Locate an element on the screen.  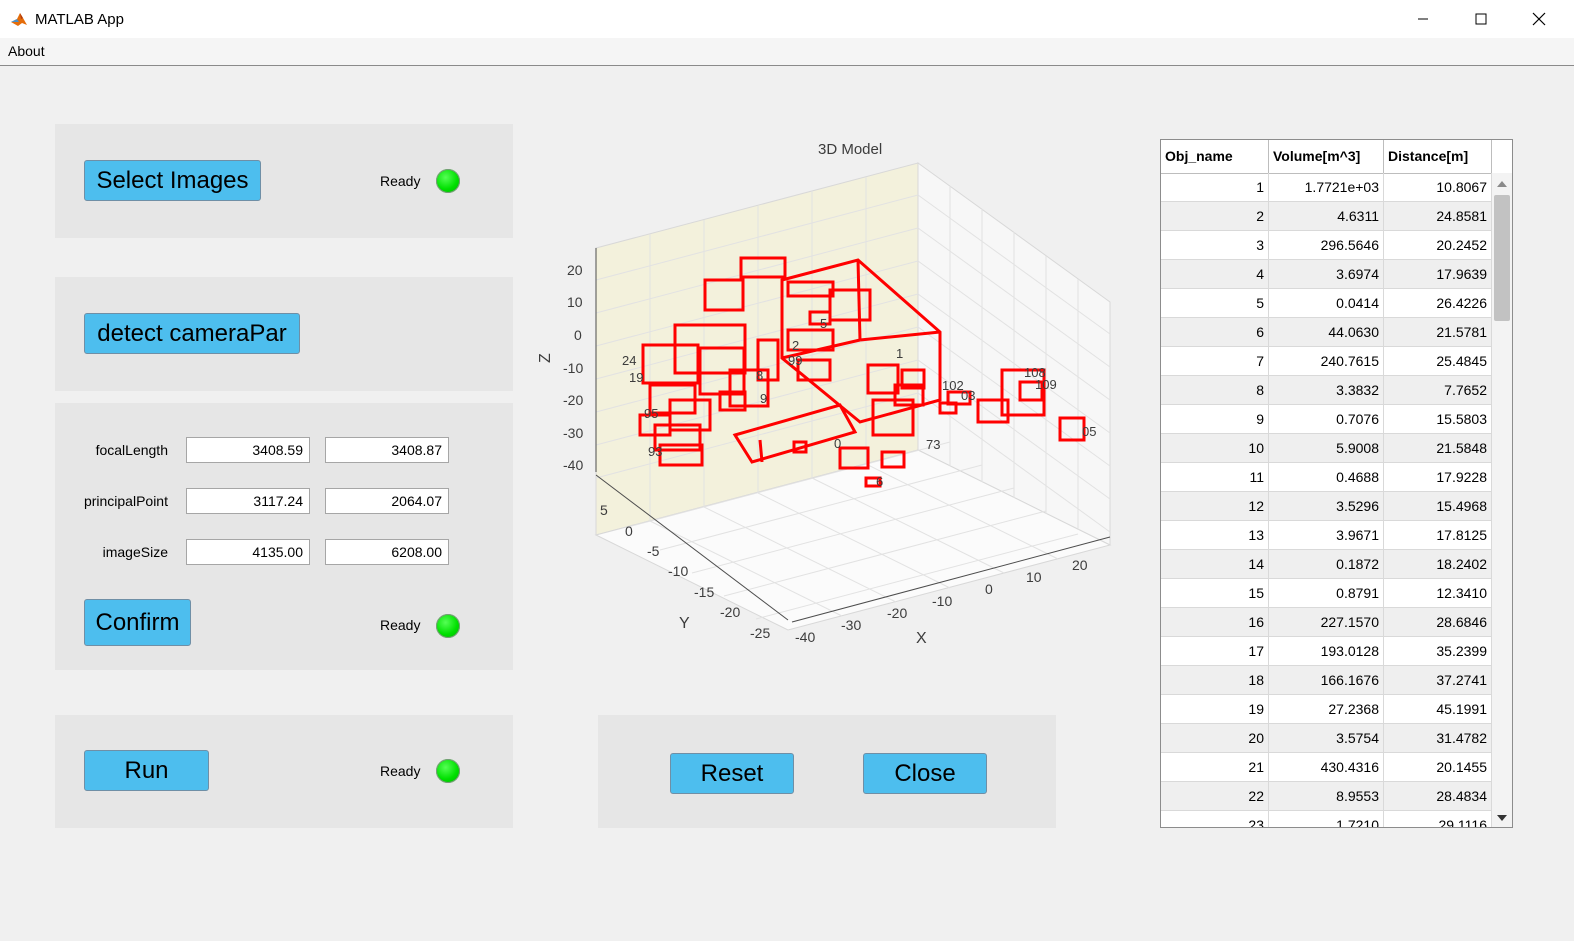
confirm-button: Confirm is located at coordinates (137, 622).